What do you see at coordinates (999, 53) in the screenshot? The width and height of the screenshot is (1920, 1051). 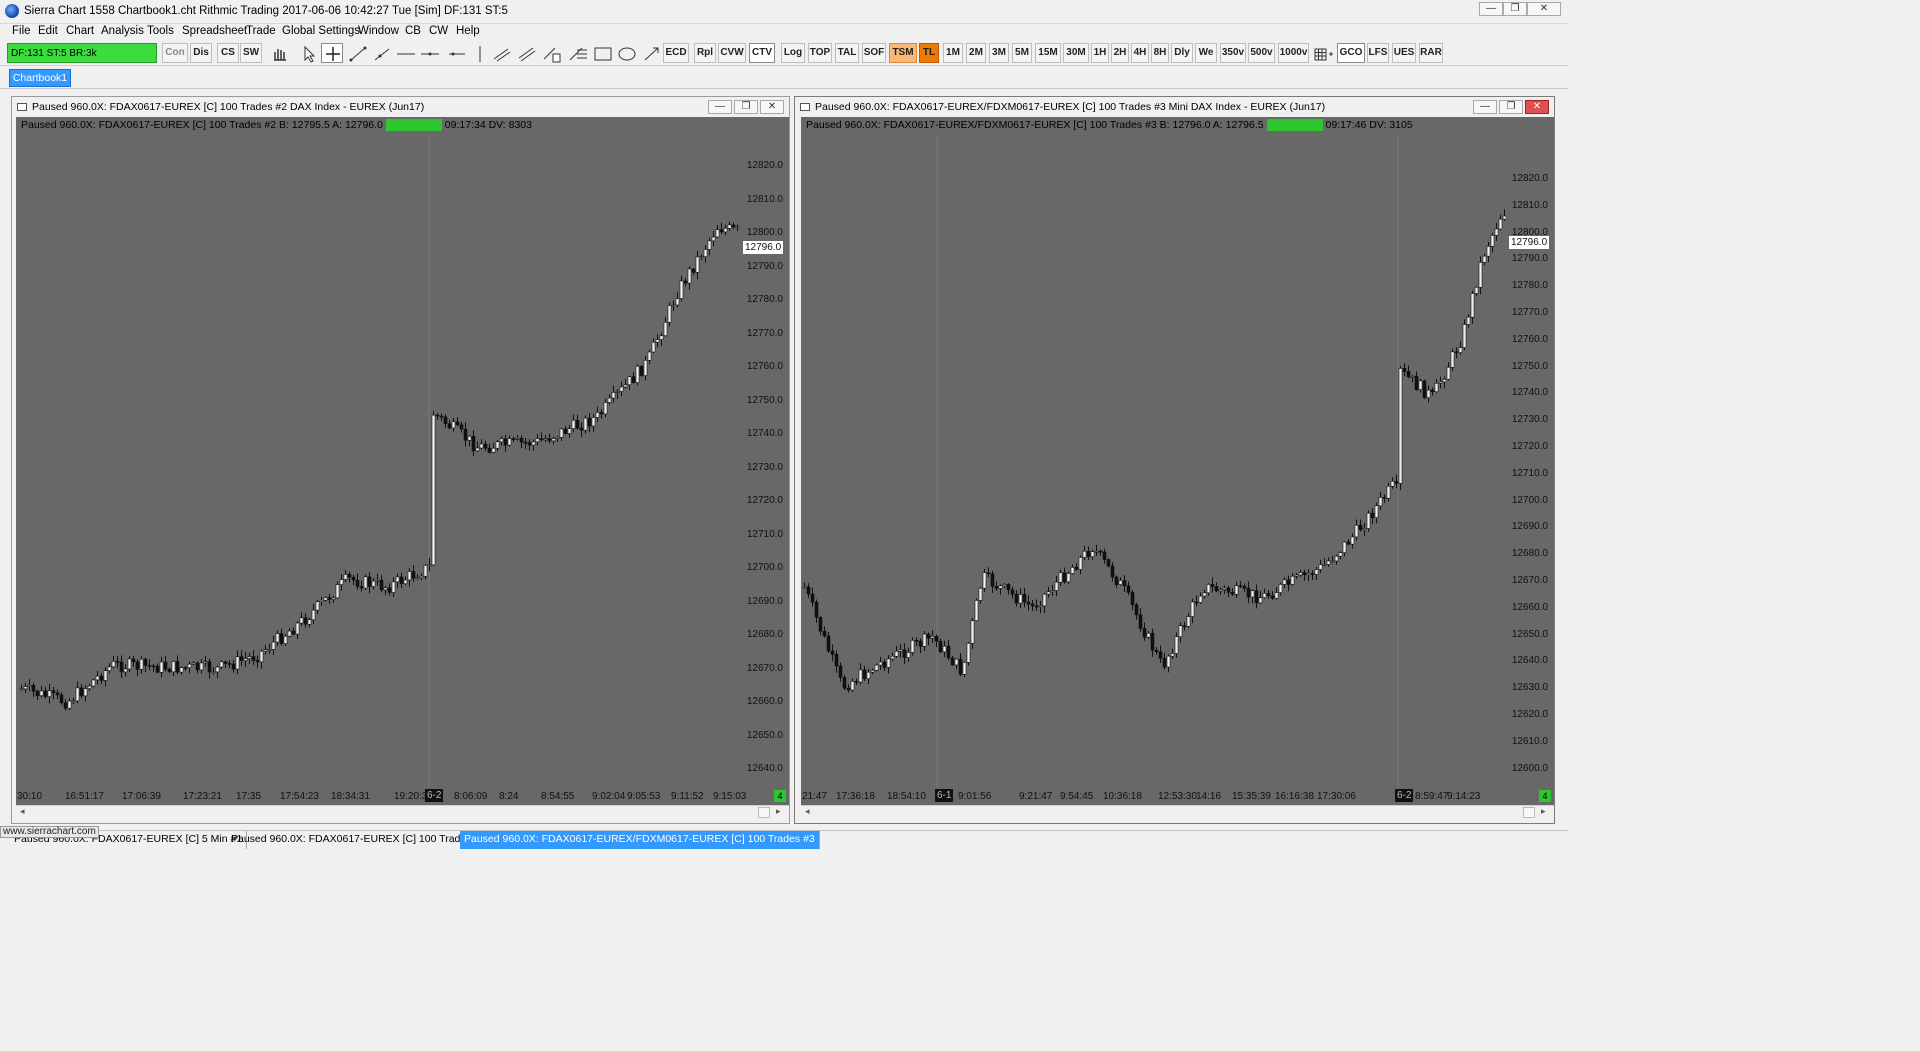 I see `tf-3m: 3M` at bounding box center [999, 53].